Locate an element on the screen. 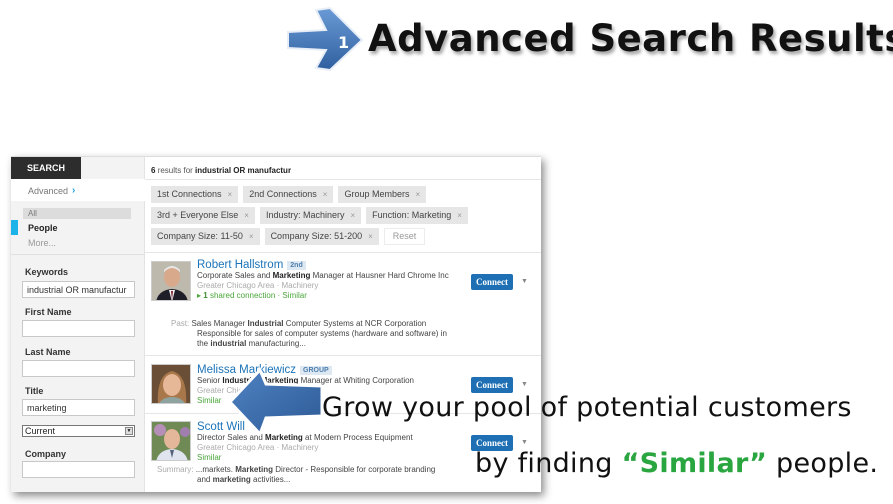 The image size is (893, 504). slide-title: Advanced Search Results is located at coordinates (630, 38).